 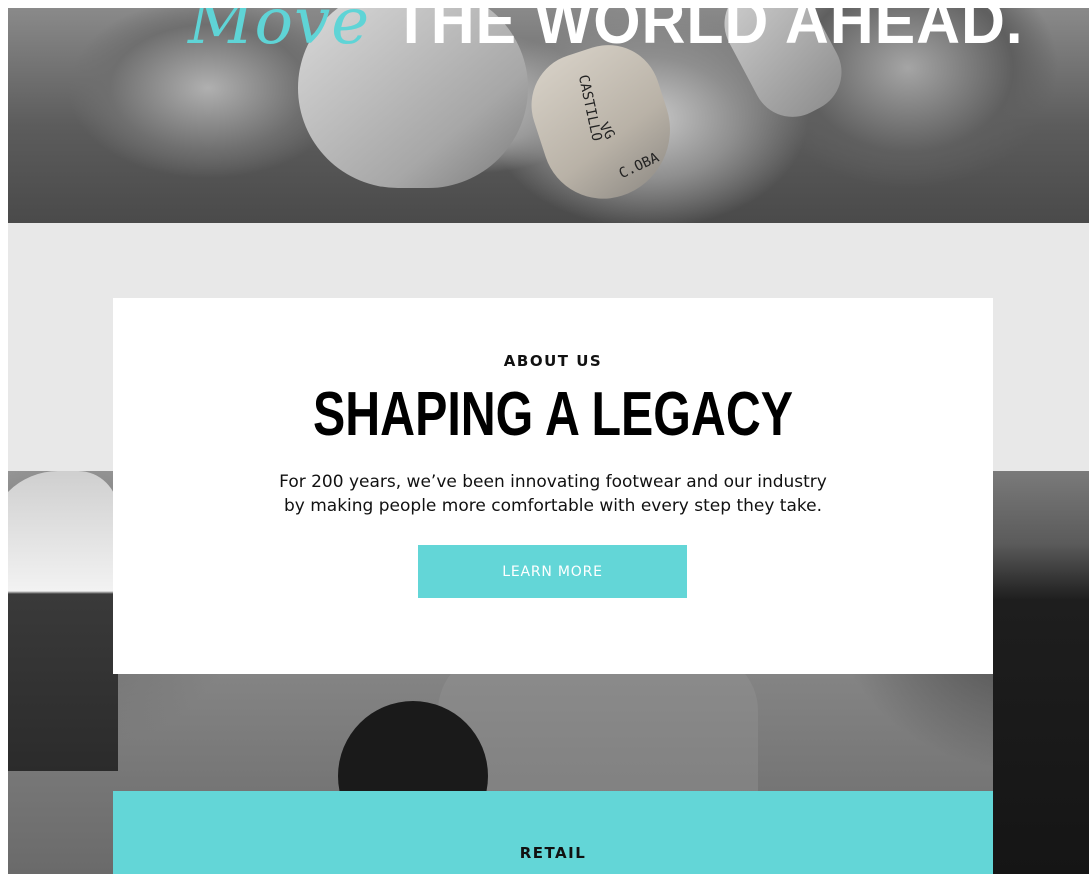 I want to click on hero-headline: Move THE WORLD AHEAD., so click(x=614, y=32).